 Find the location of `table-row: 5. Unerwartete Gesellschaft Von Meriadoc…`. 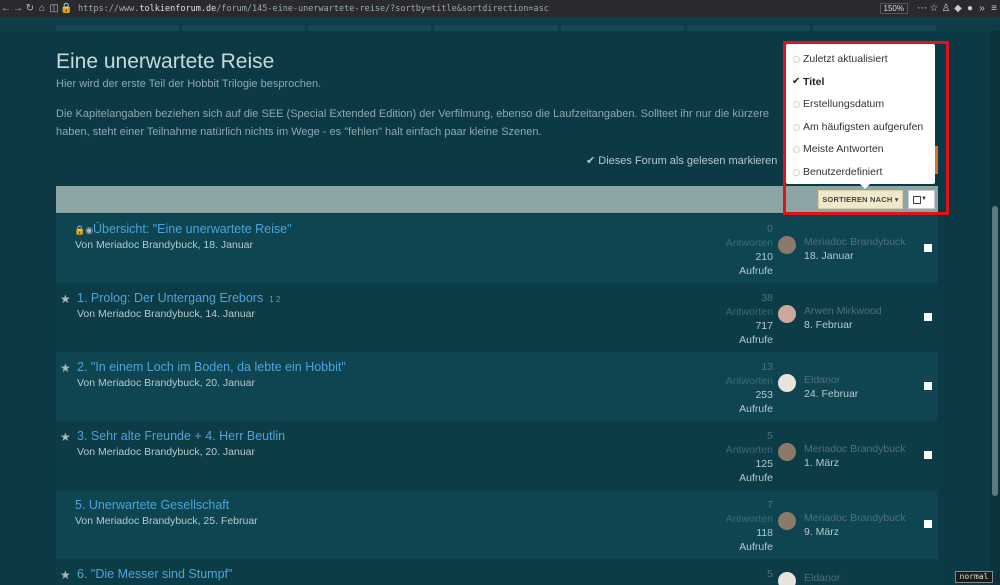

table-row: 5. Unerwartete Gesellschaft Von Meriadoc… is located at coordinates (497, 524).